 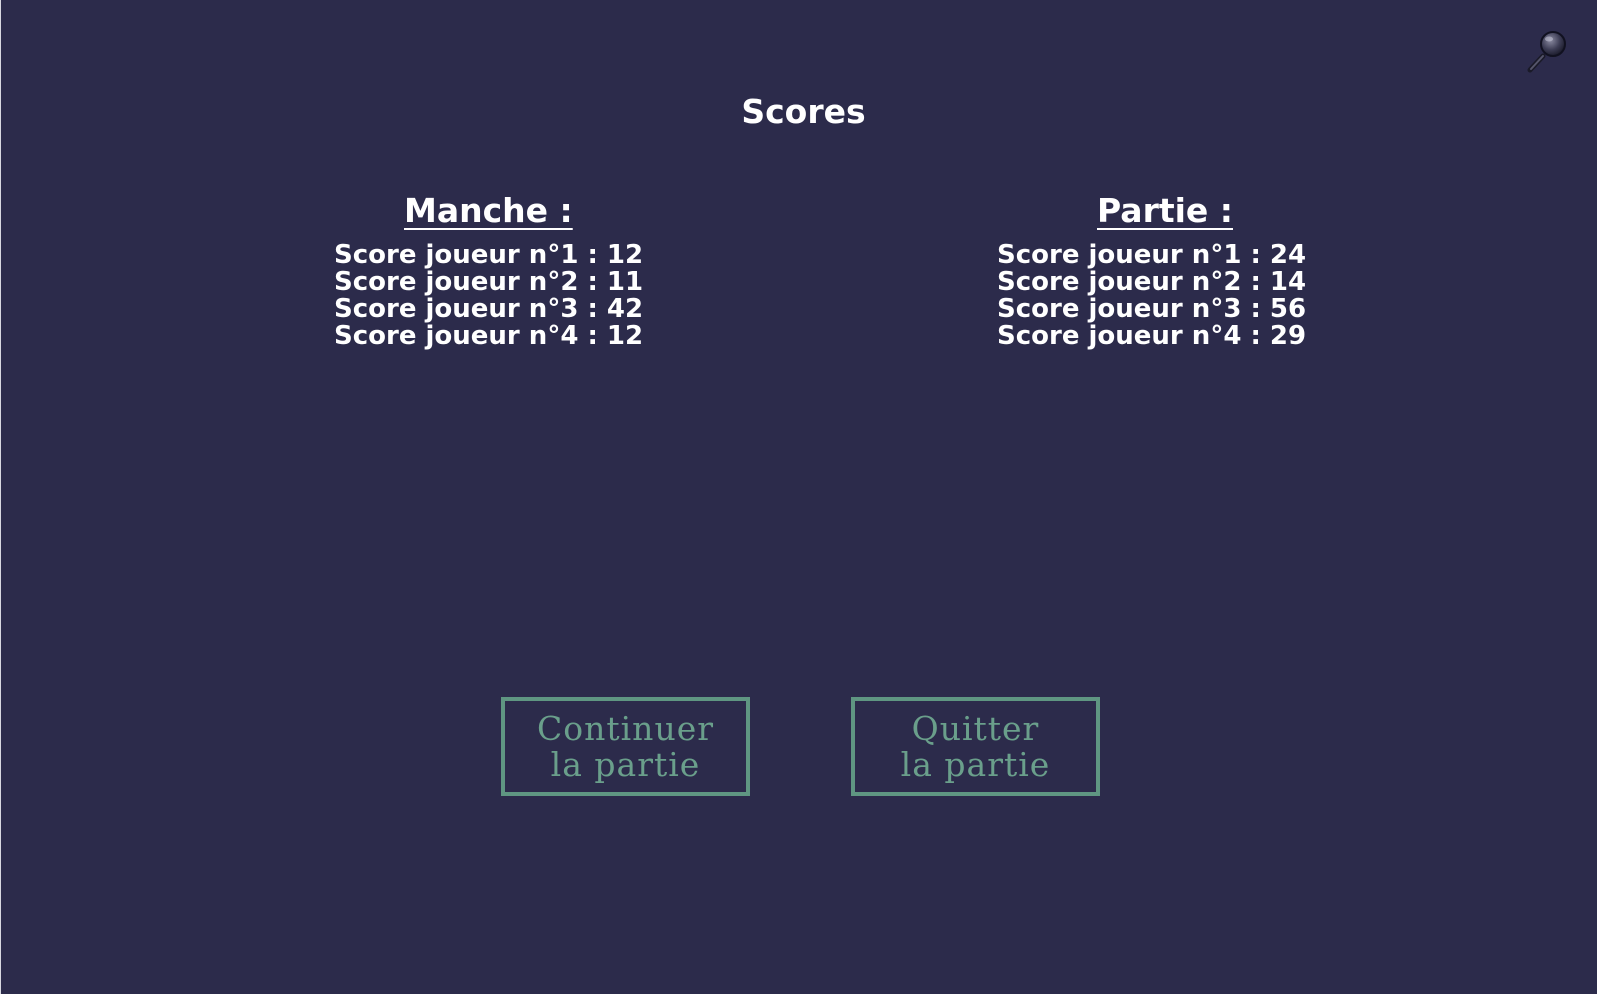 What do you see at coordinates (489, 309) in the screenshot?
I see `manche-score-player-3: Score joueur n°3 : 42` at bounding box center [489, 309].